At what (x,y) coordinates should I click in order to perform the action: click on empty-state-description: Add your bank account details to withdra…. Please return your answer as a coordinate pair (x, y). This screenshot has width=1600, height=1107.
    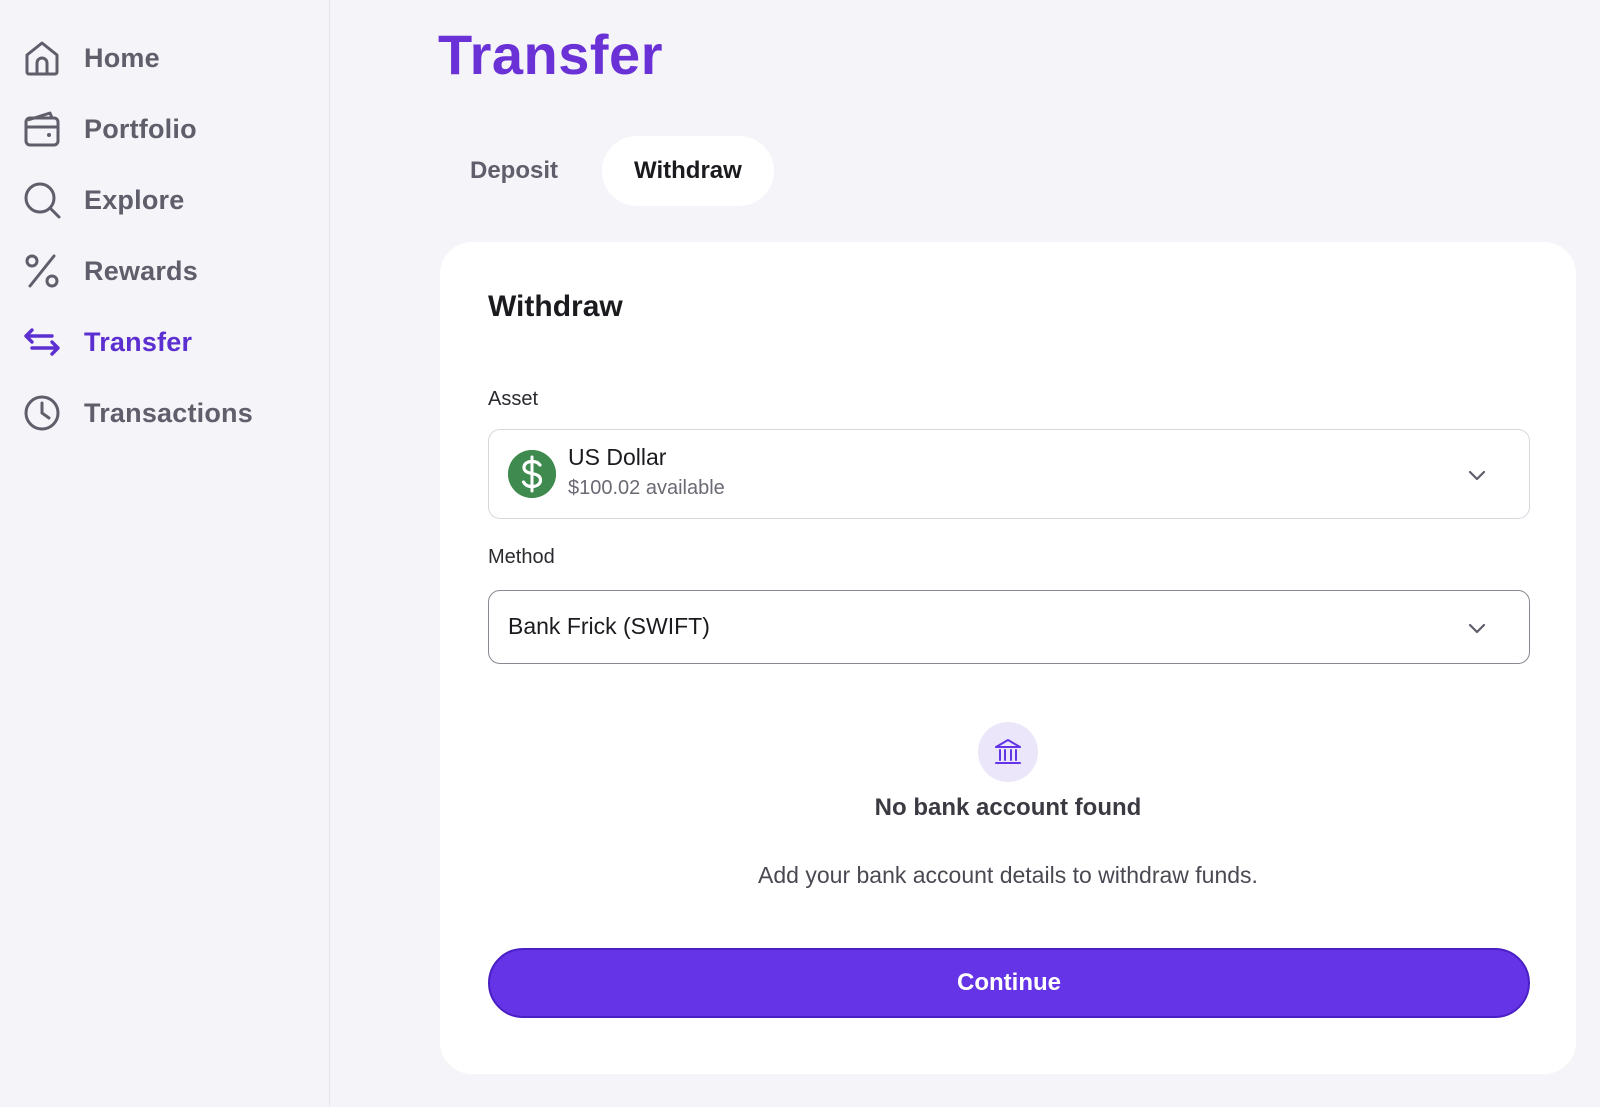
    Looking at the image, I should click on (1008, 875).